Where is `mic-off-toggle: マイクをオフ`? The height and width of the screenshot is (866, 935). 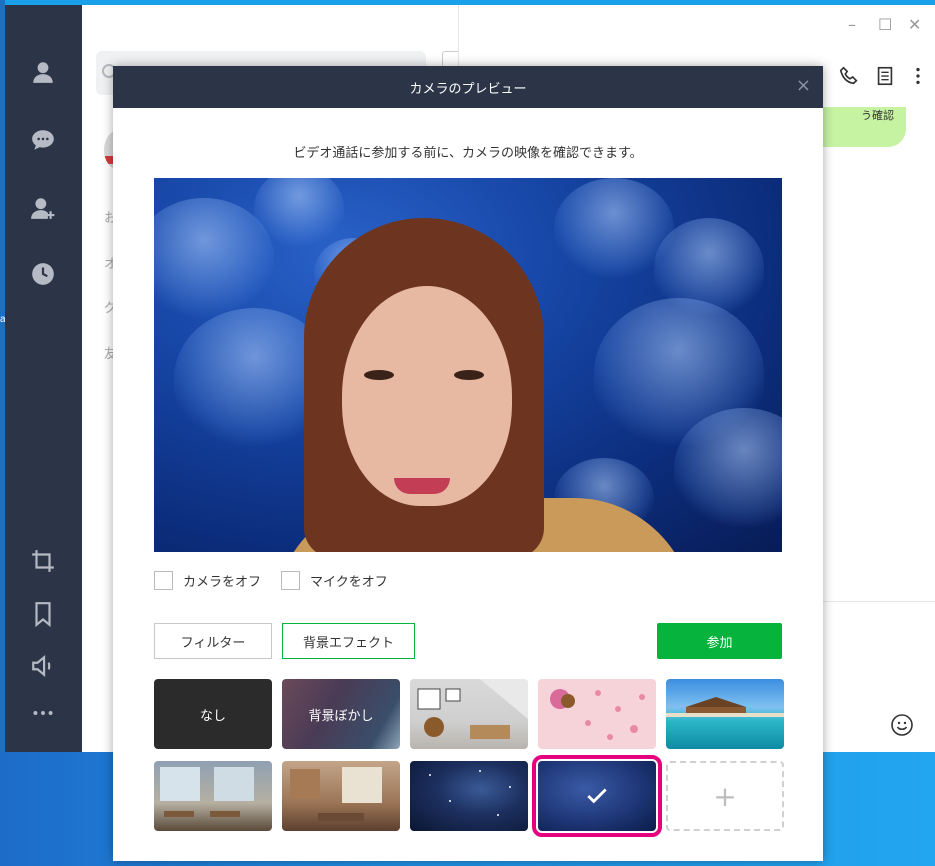 mic-off-toggle: マイクをオフ is located at coordinates (334, 580).